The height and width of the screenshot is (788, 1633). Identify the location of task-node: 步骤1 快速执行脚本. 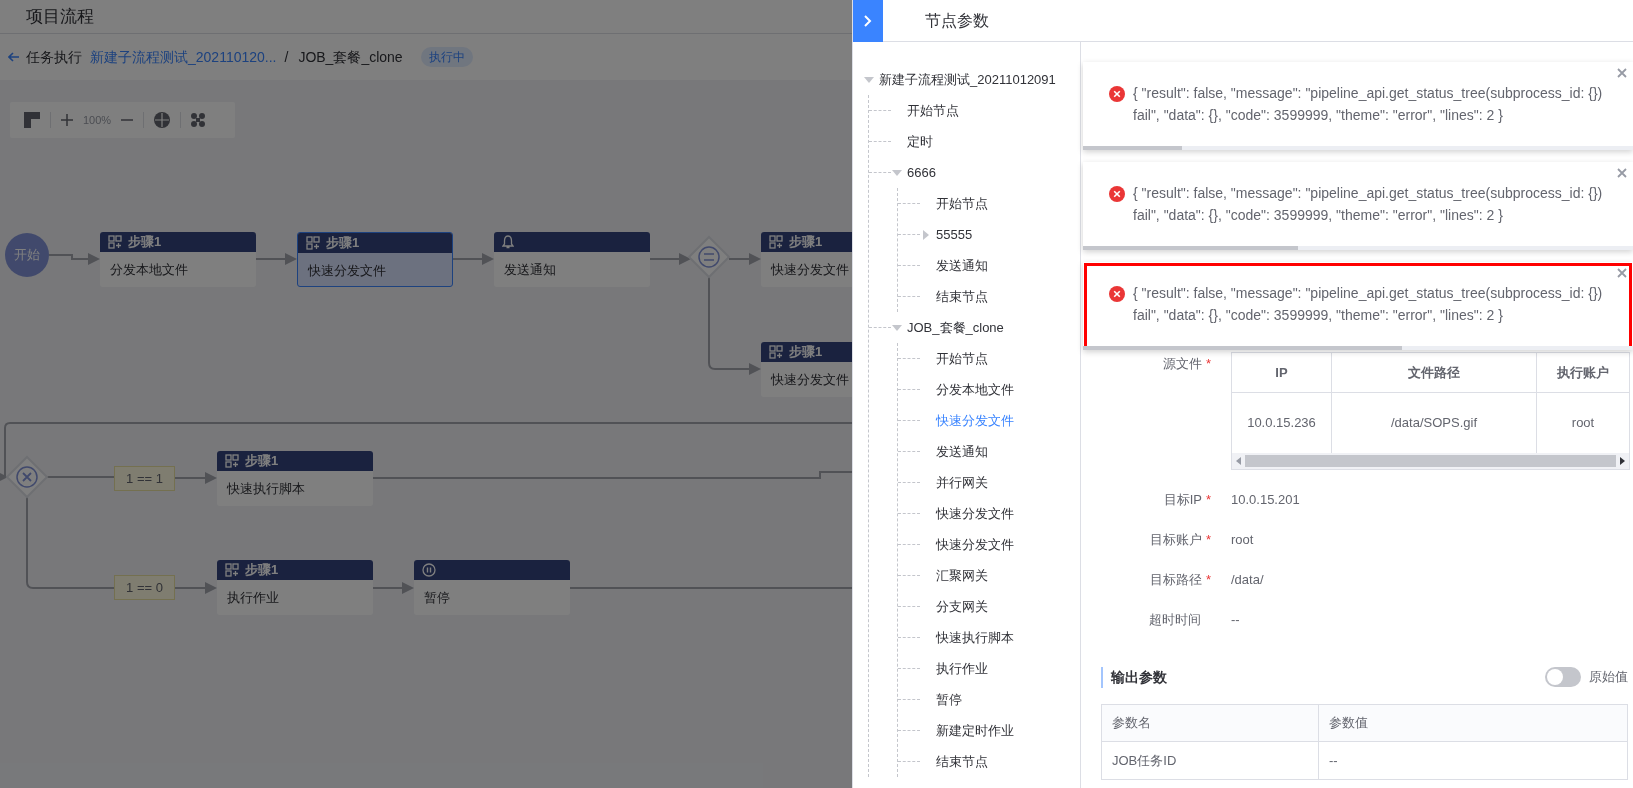
(295, 478).